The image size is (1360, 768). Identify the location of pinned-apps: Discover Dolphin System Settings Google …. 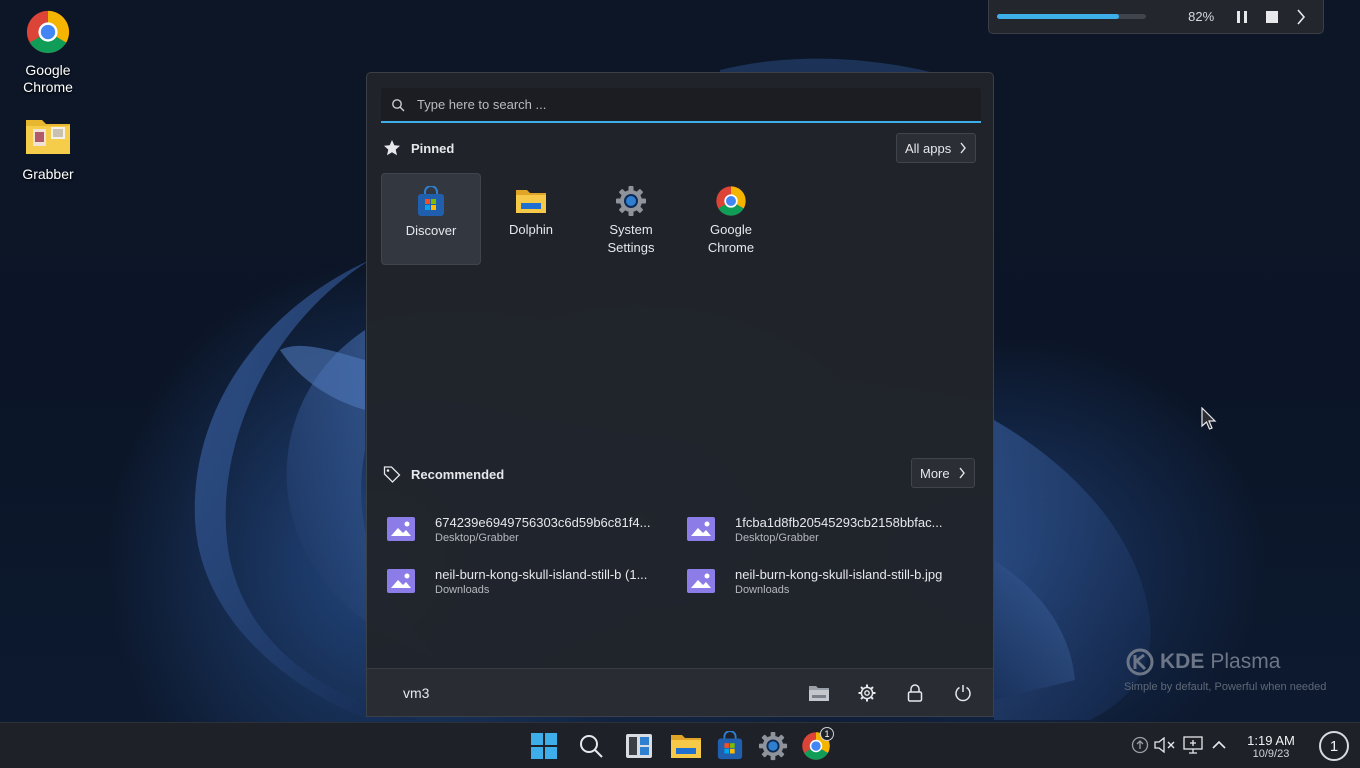
(581, 219).